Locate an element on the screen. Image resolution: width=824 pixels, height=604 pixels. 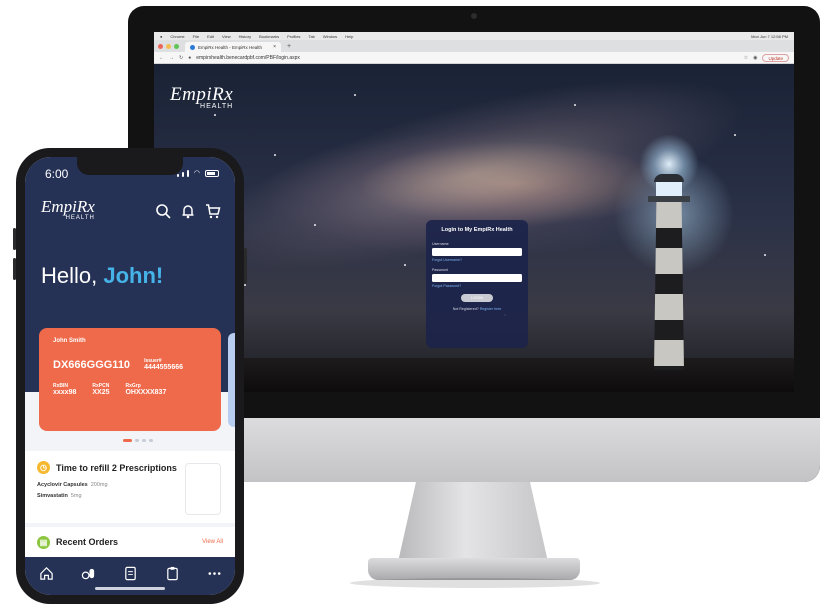
menu-profiles: Profiles is located at coordinates (293, 36).